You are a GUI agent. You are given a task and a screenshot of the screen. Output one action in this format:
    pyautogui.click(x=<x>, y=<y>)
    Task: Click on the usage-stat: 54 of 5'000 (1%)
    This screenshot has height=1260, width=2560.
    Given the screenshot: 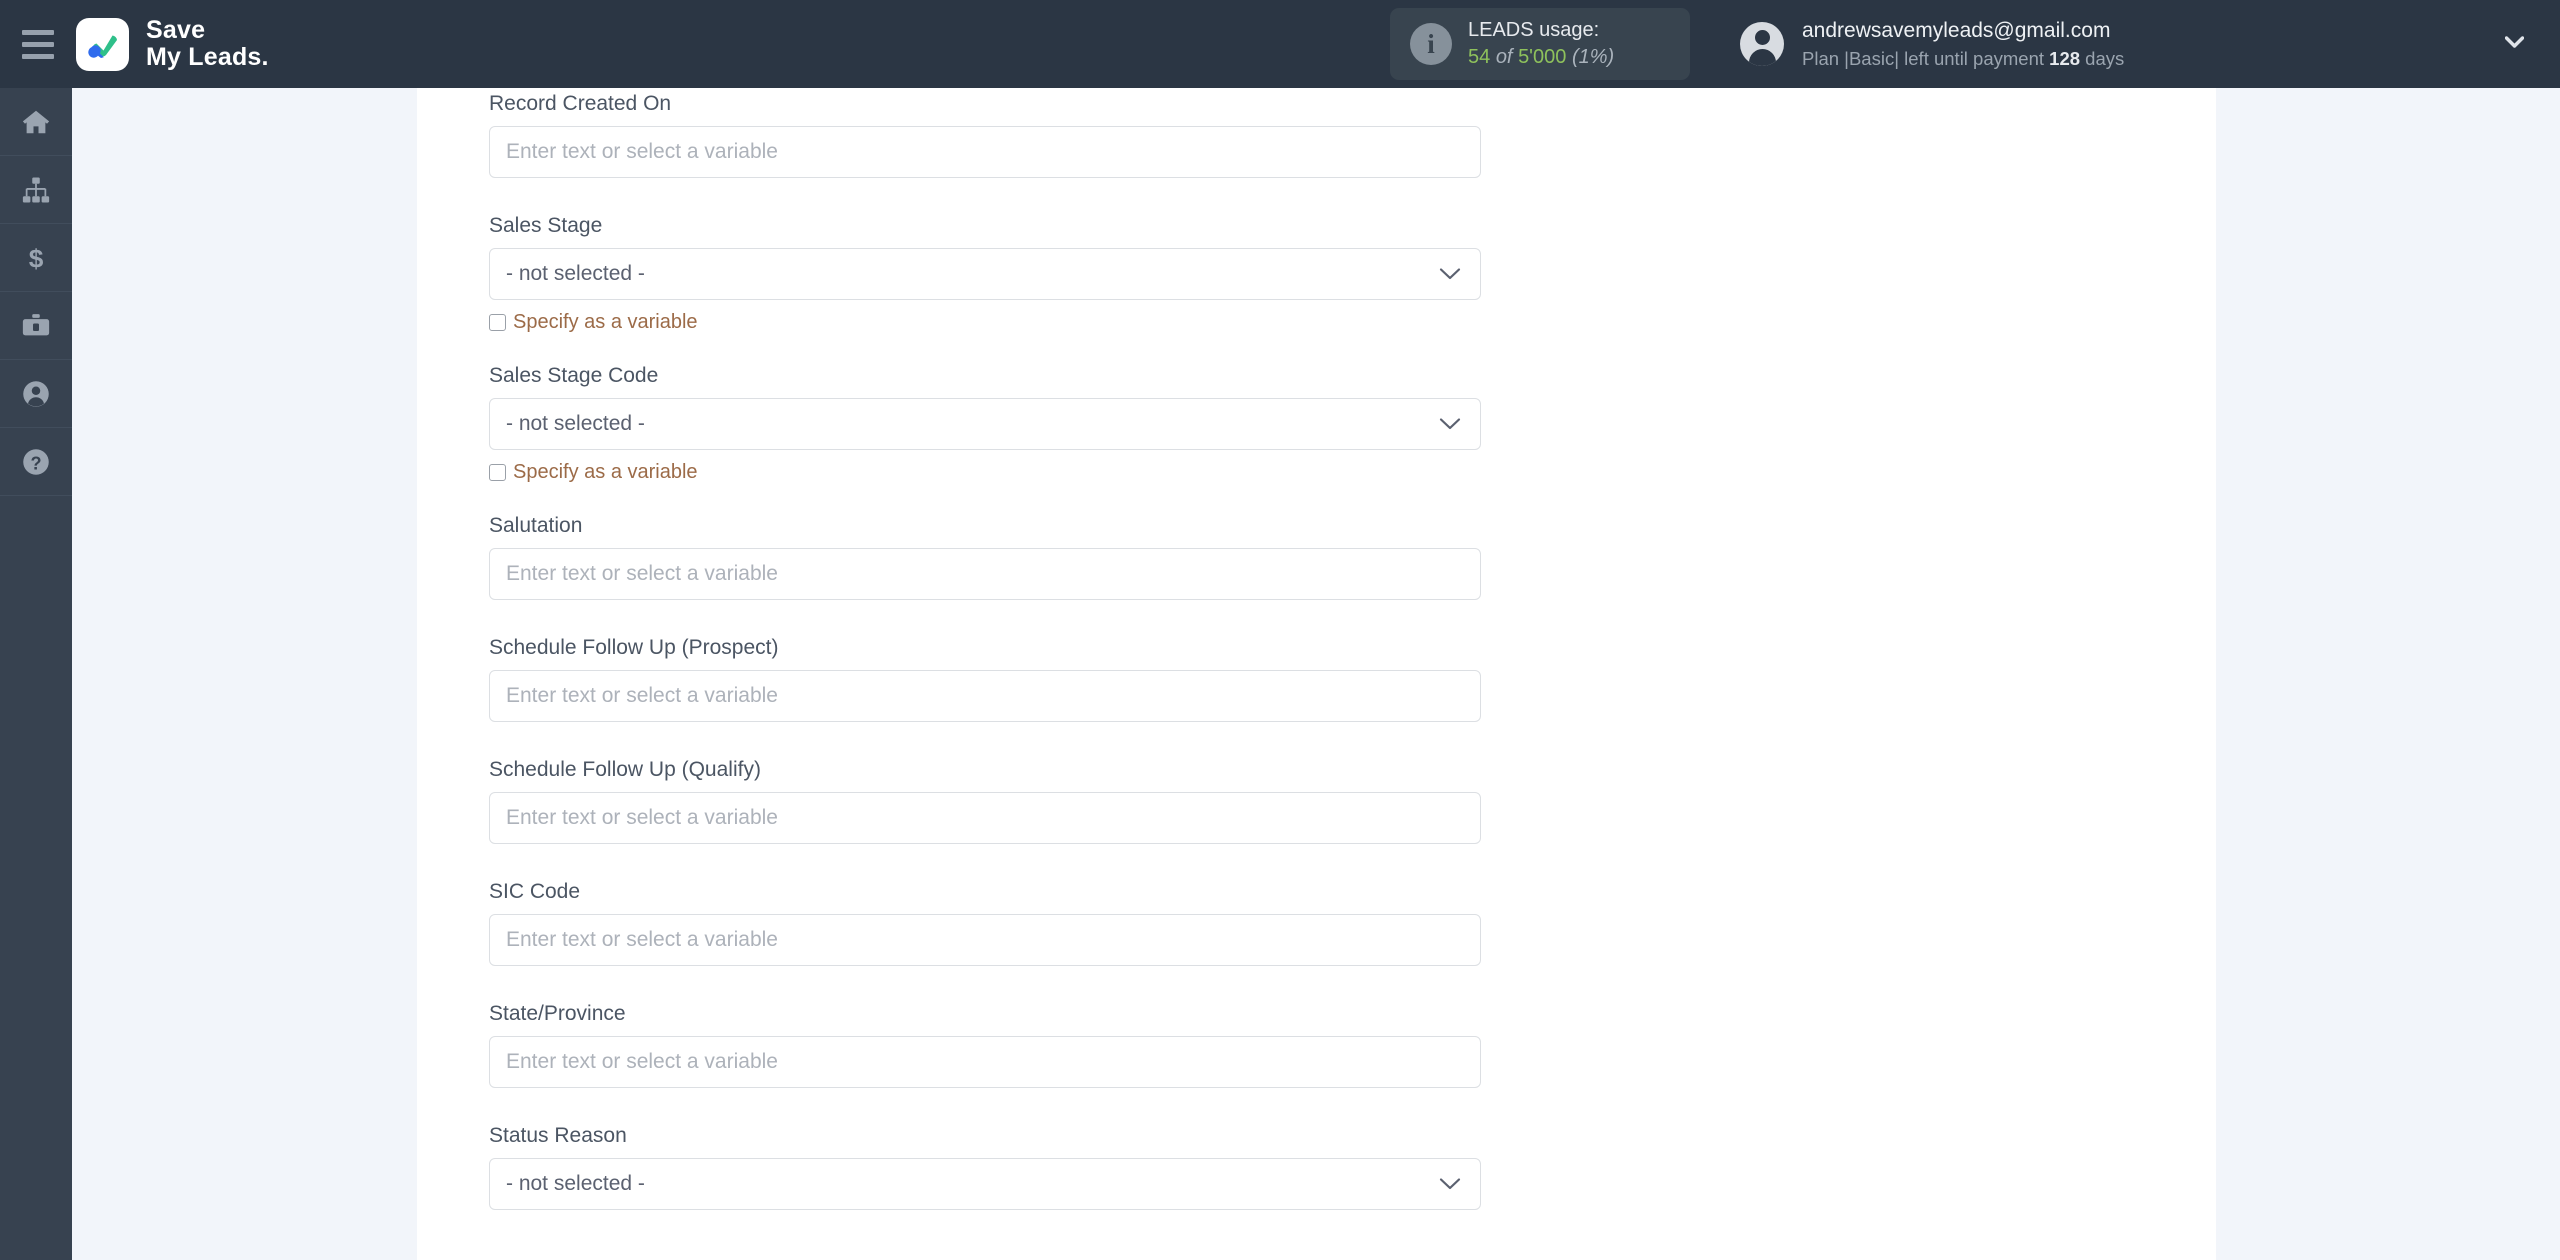 What is the action you would take?
    pyautogui.click(x=1541, y=57)
    